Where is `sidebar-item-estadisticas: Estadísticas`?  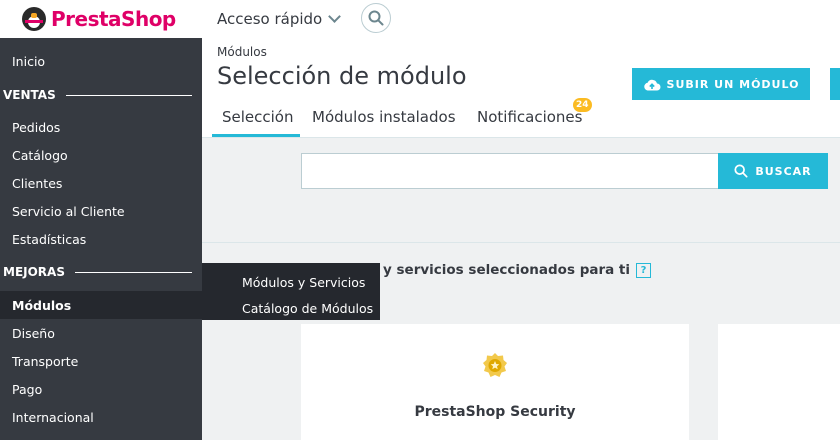 sidebar-item-estadisticas: Estadísticas is located at coordinates (101, 239).